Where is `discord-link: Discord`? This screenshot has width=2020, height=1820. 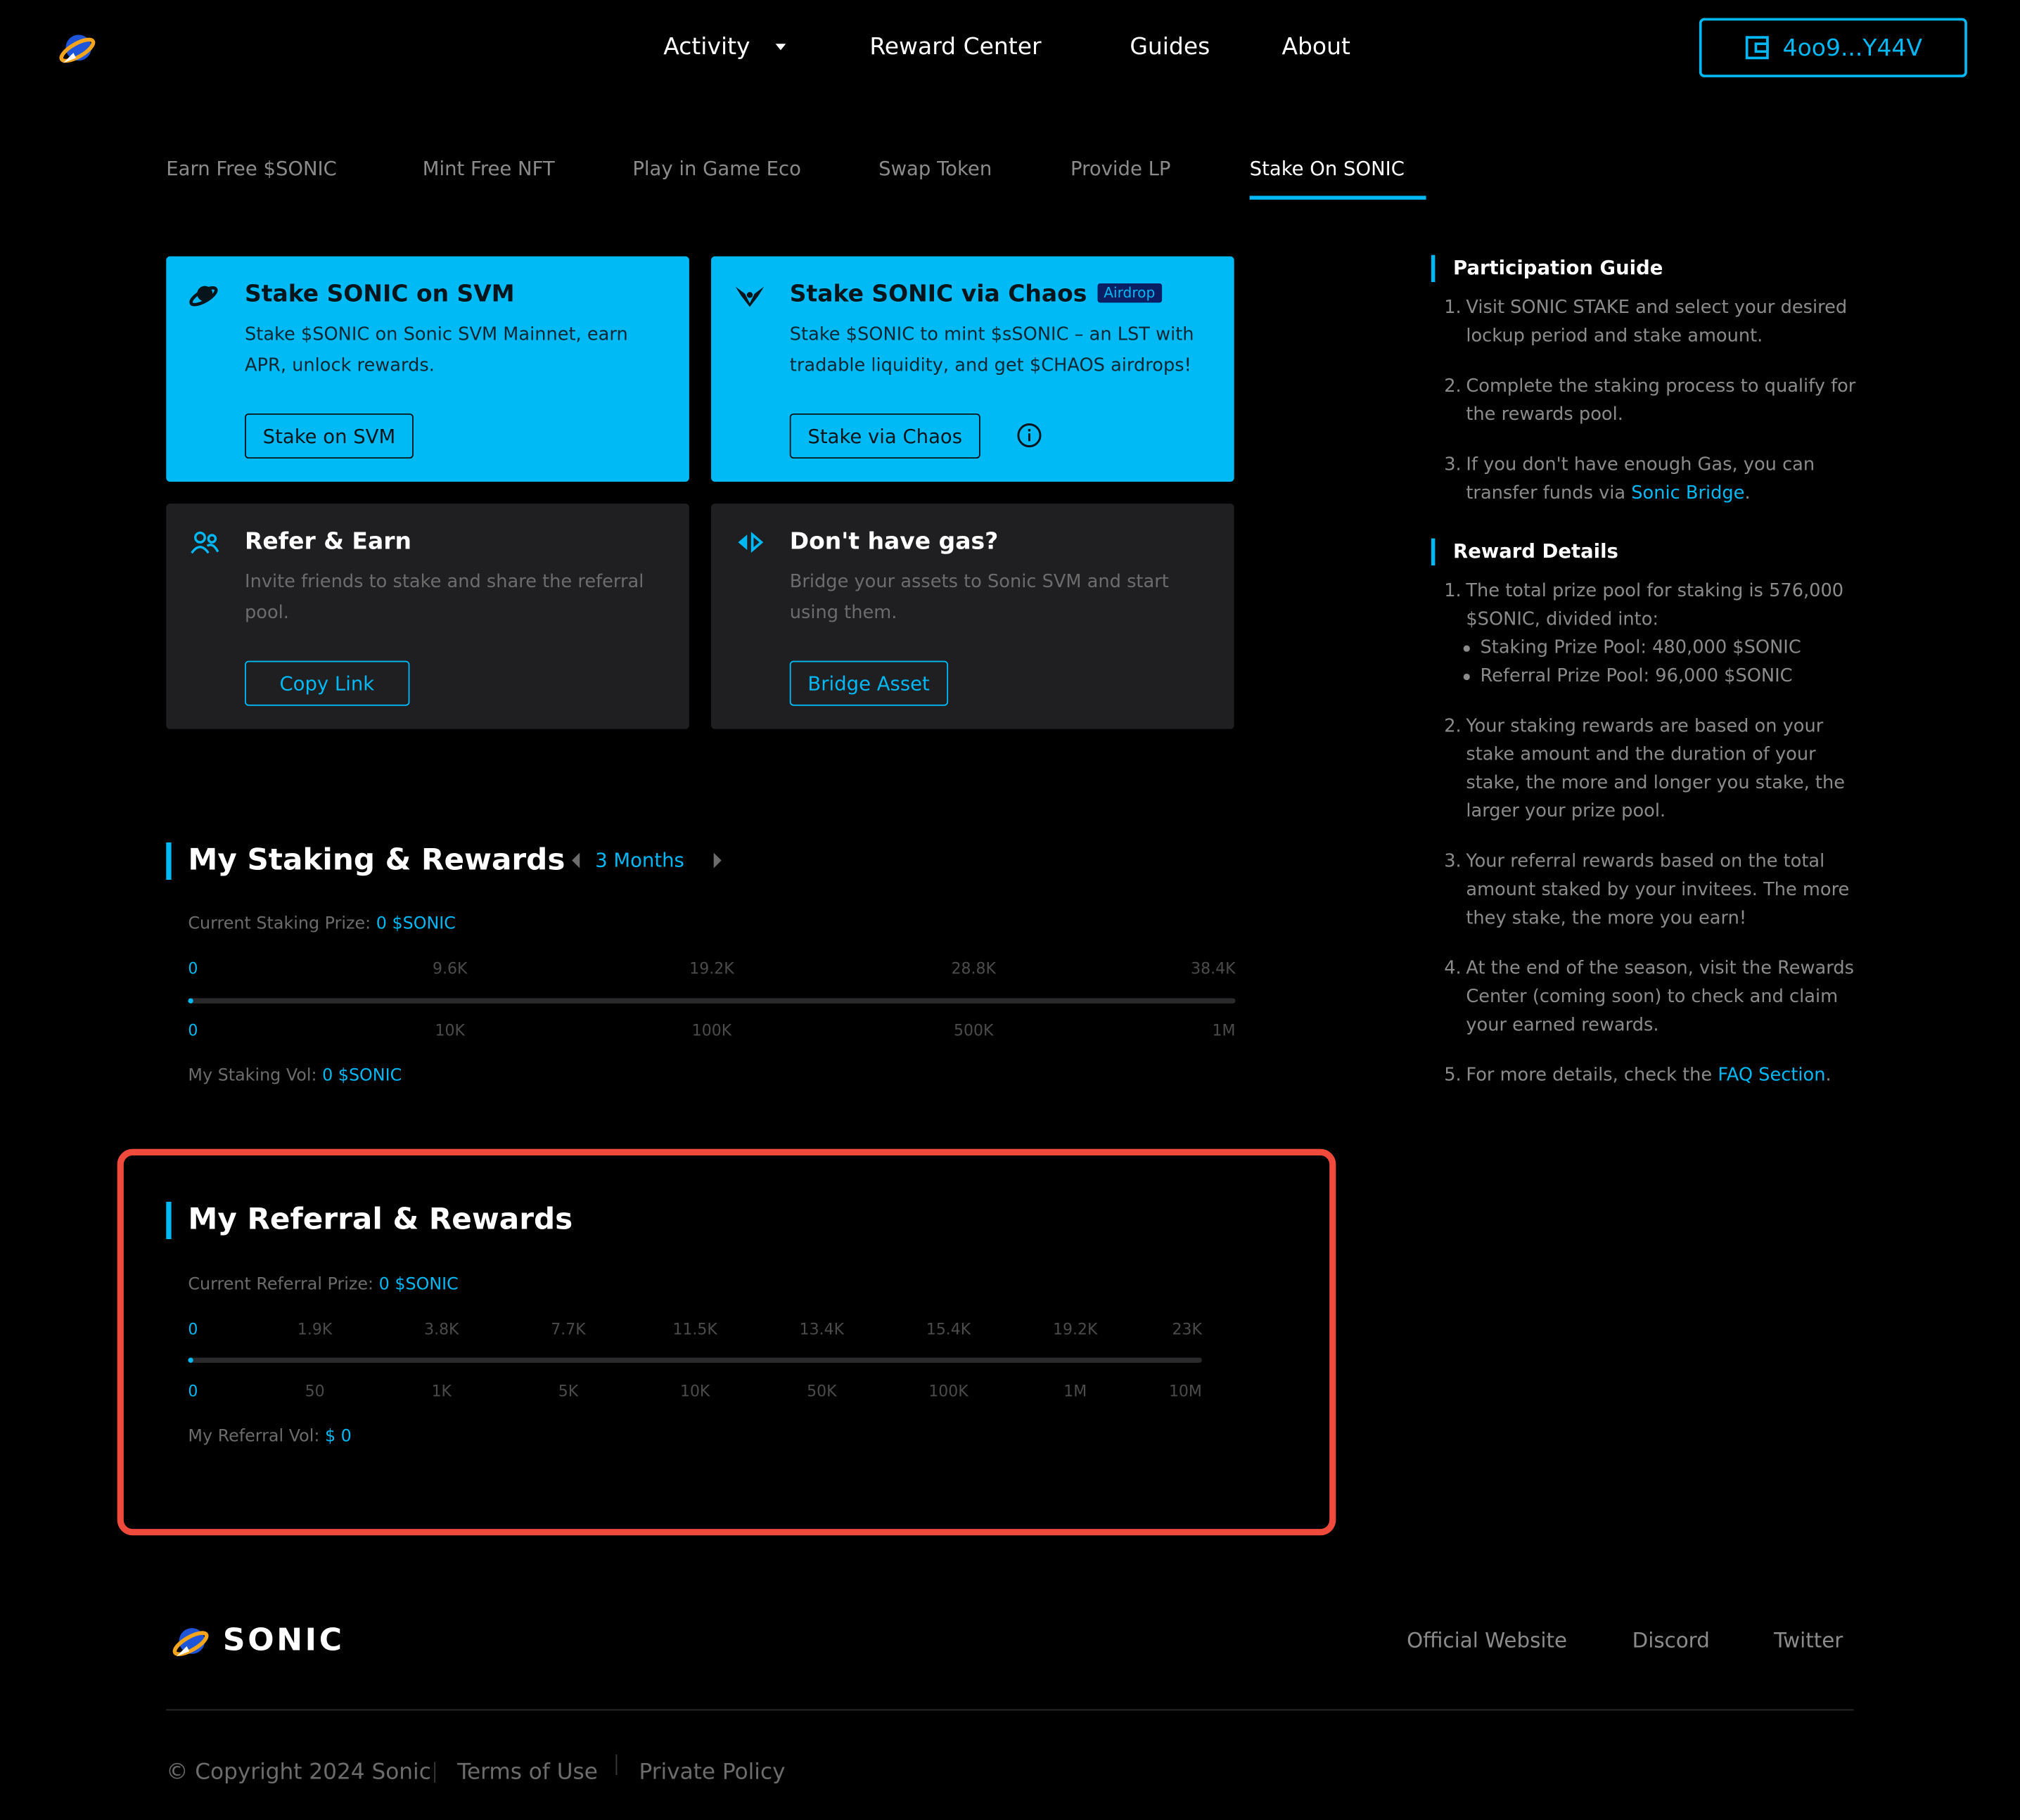 discord-link: Discord is located at coordinates (1671, 1640).